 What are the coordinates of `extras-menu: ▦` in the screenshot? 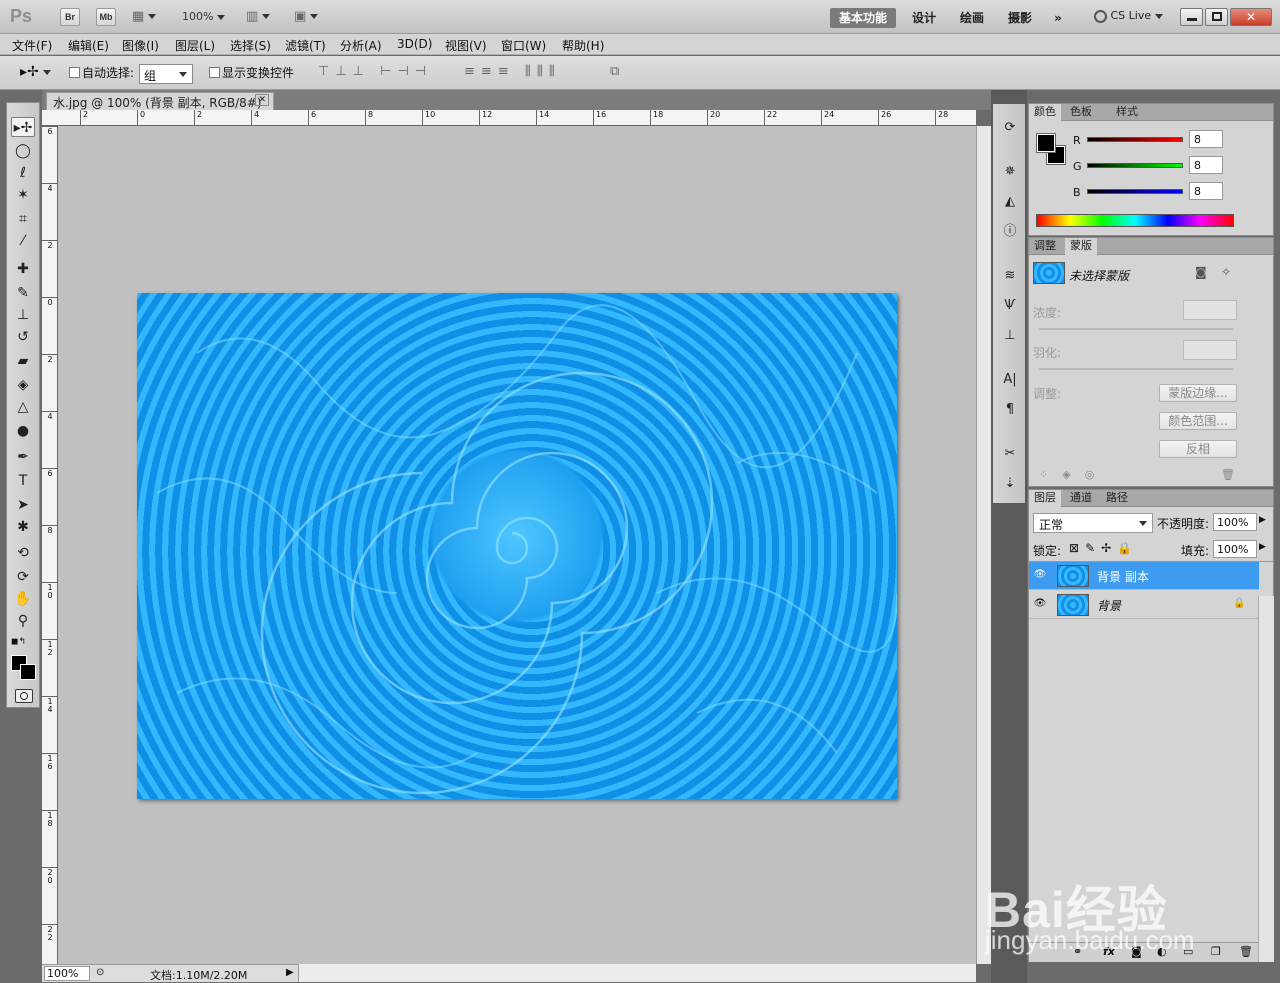 It's located at (150, 17).